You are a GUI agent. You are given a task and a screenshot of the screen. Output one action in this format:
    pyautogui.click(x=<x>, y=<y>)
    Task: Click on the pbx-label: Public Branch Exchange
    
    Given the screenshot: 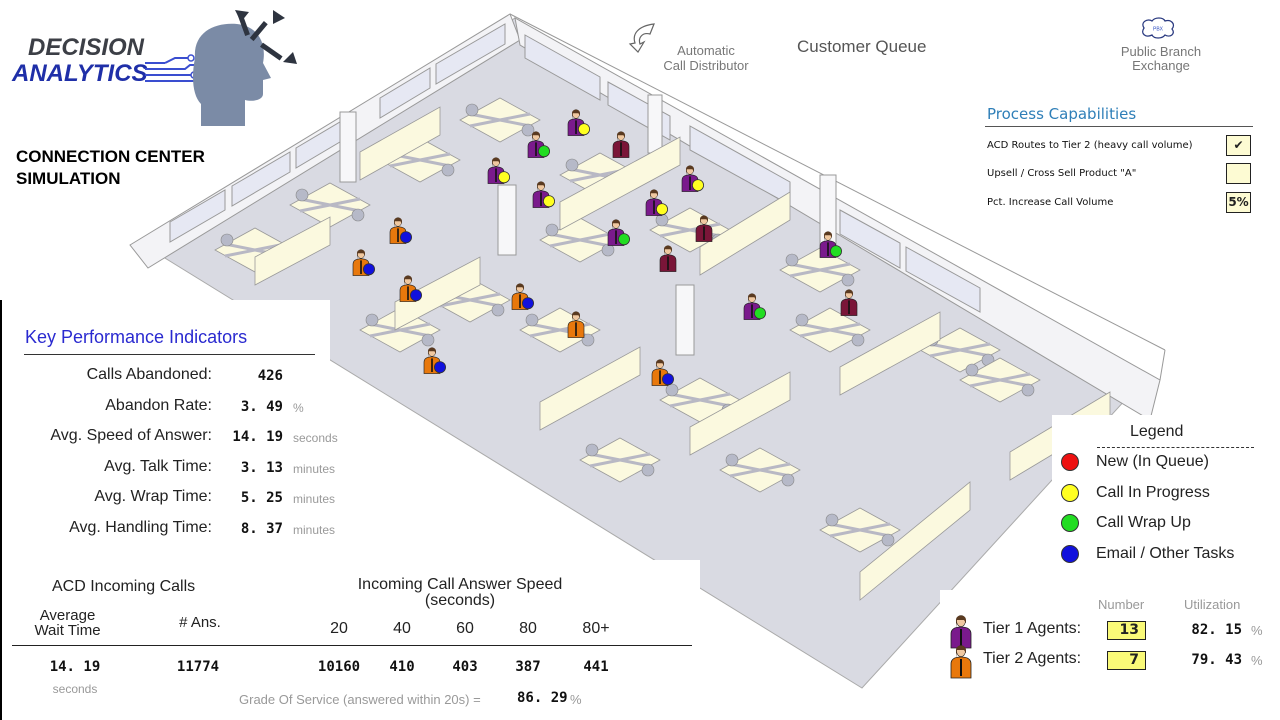 What is the action you would take?
    pyautogui.click(x=1161, y=59)
    